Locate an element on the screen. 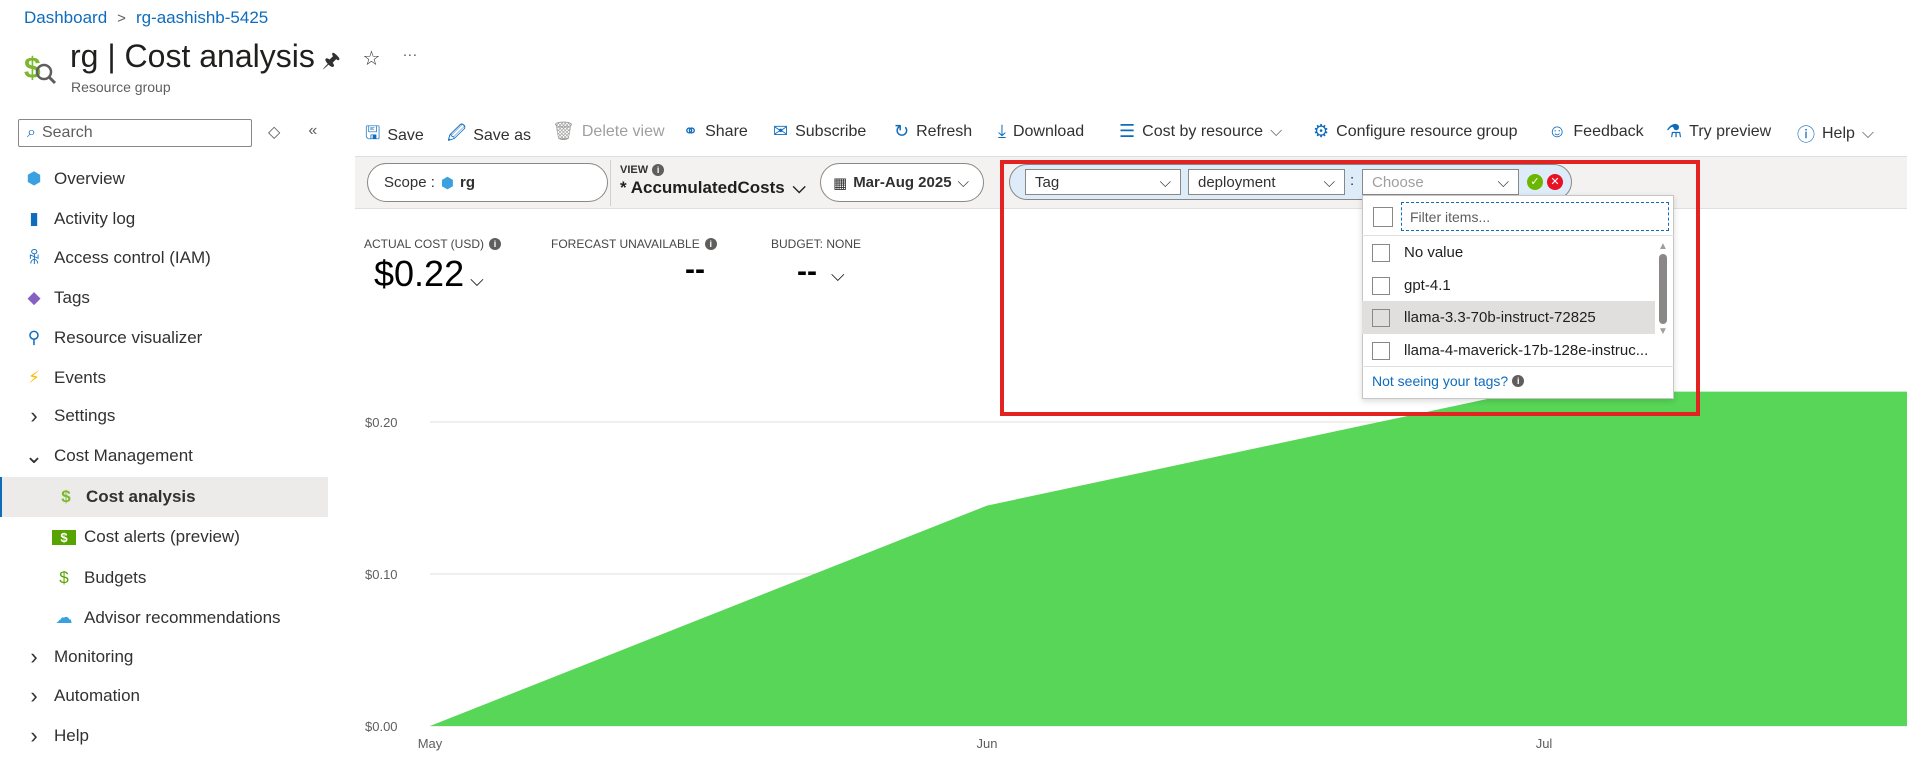 The image size is (1907, 777). sidebar-item-advisor-recommendations: ☁ Advisor recommendations is located at coordinates (164, 618).